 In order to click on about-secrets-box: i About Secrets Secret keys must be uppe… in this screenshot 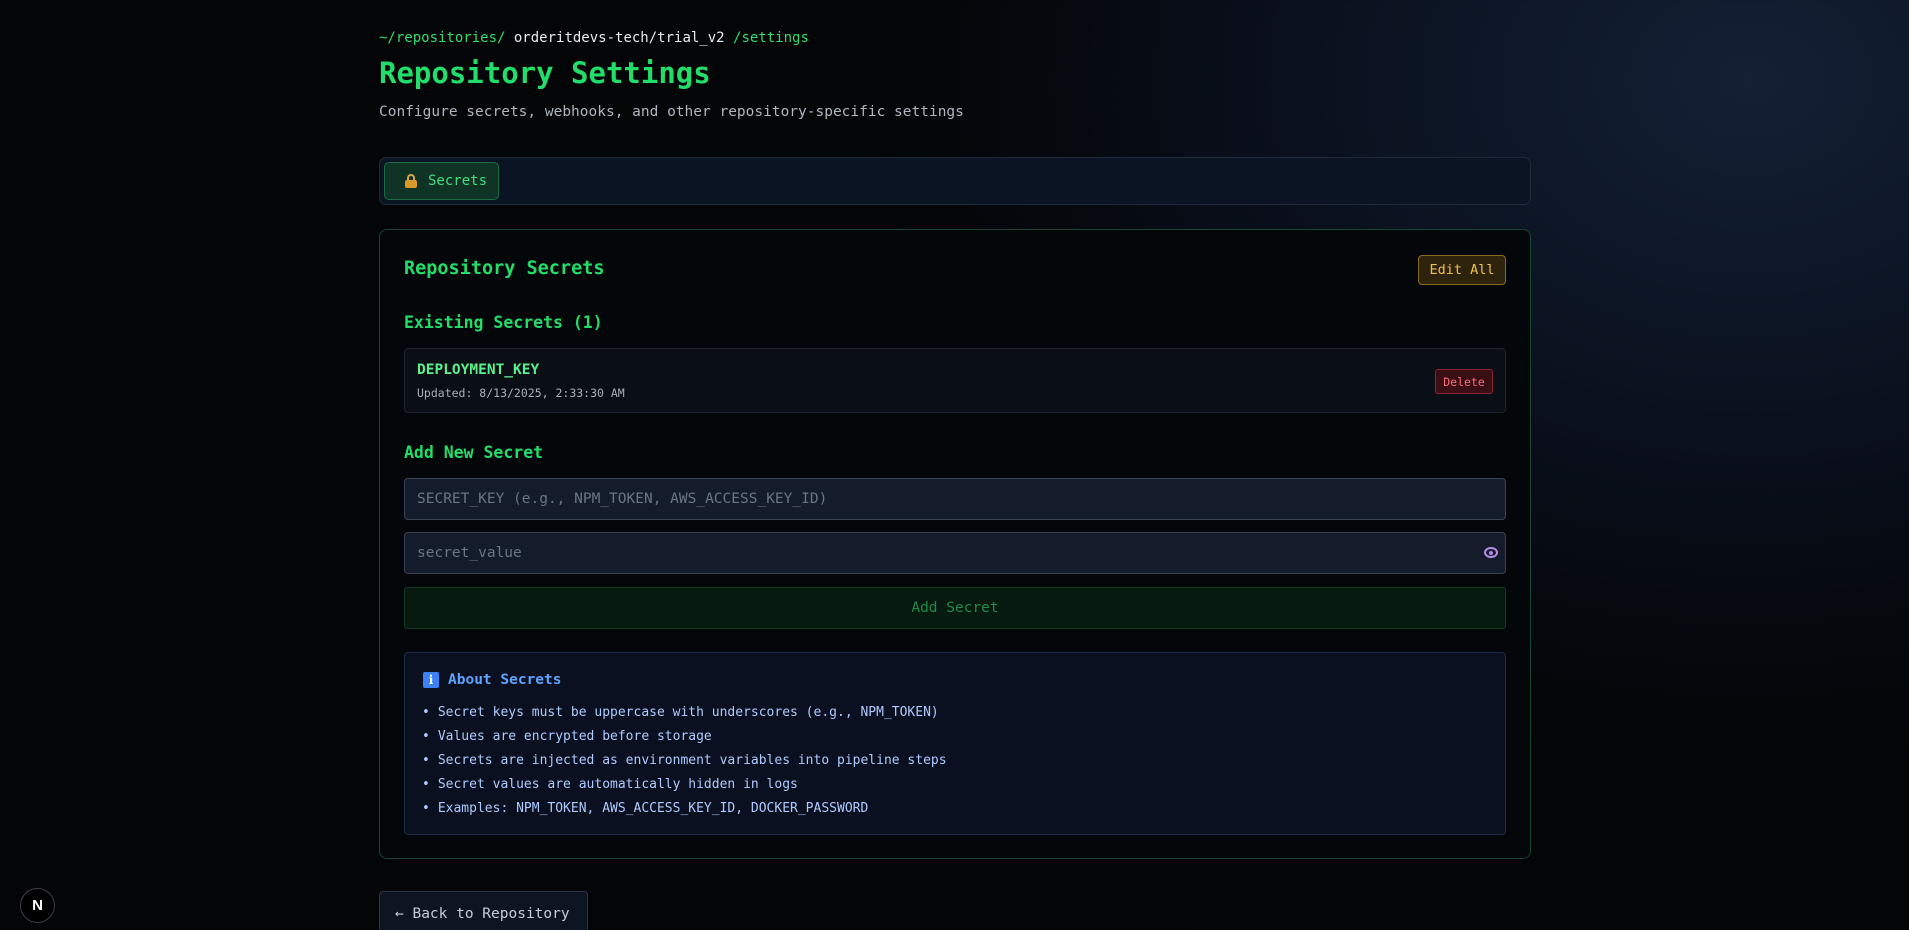, I will do `click(955, 743)`.